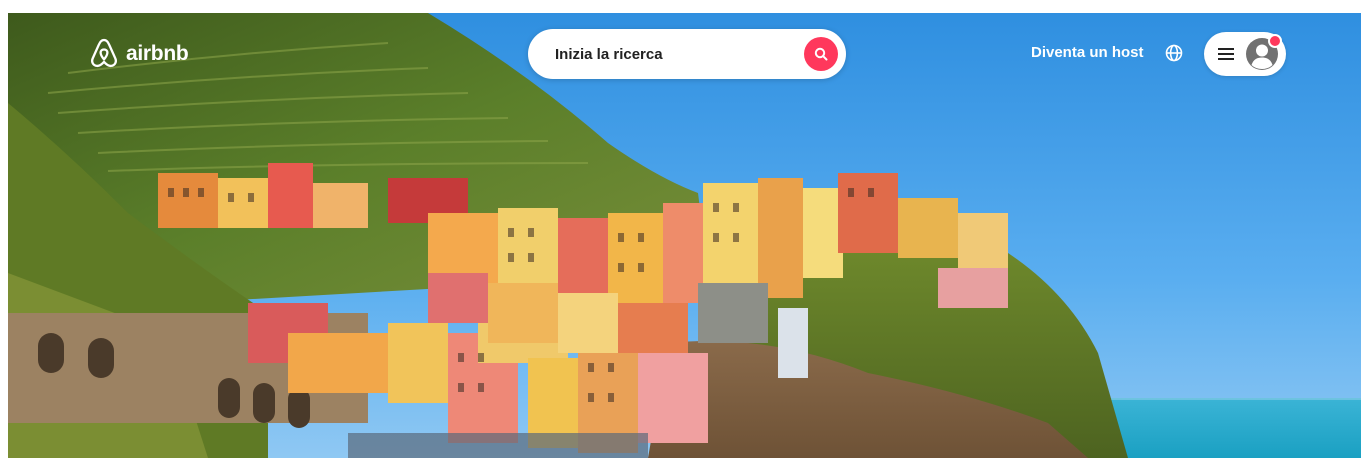 Image resolution: width=1361 pixels, height=458 pixels. I want to click on search-button, so click(821, 54).